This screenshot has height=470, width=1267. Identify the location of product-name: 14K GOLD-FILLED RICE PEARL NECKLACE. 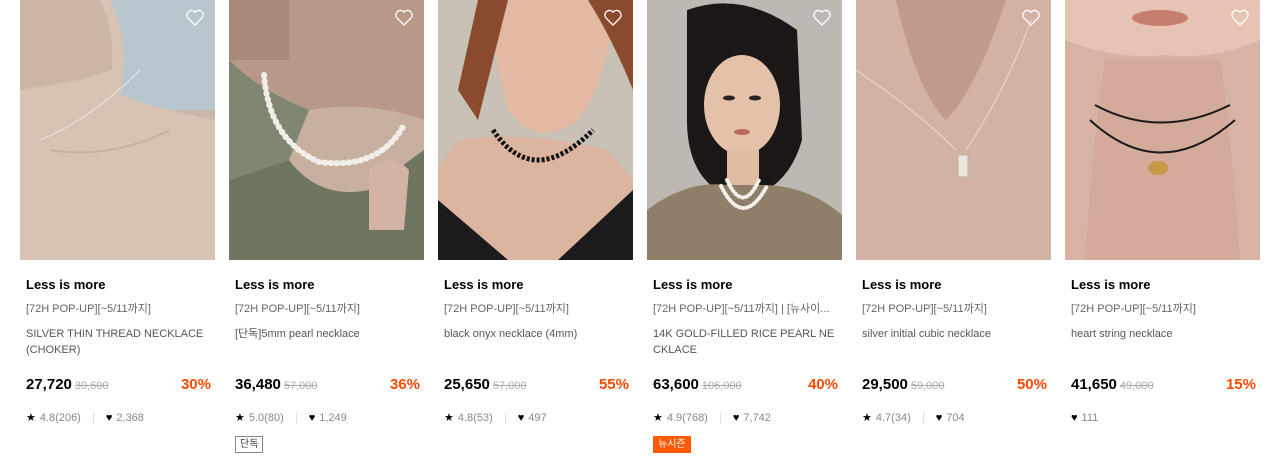
(747, 342).